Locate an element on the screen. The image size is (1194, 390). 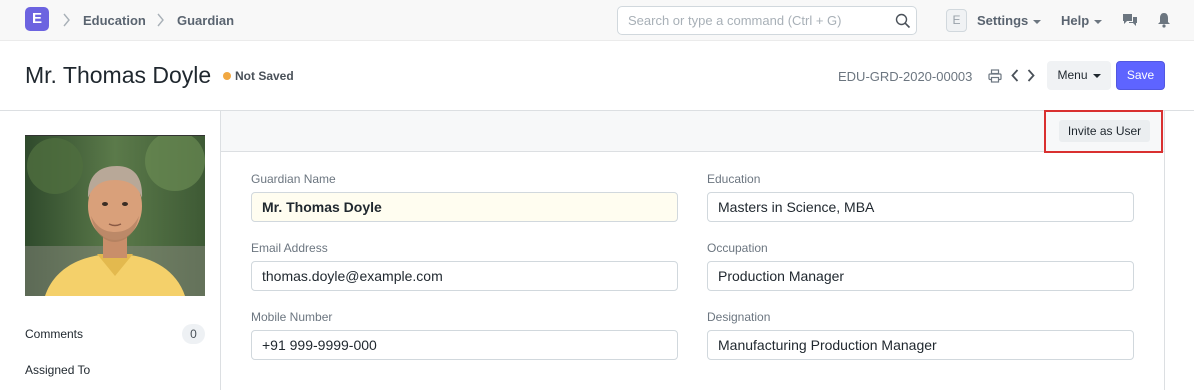
menu-button: Menu is located at coordinates (1079, 75).